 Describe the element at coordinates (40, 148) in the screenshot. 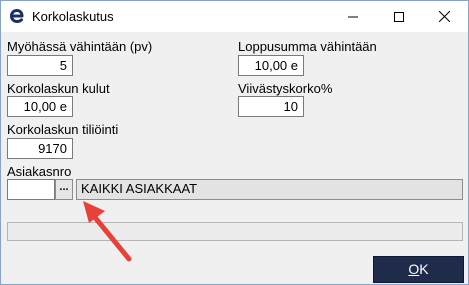

I see `account-field: 9170` at that location.